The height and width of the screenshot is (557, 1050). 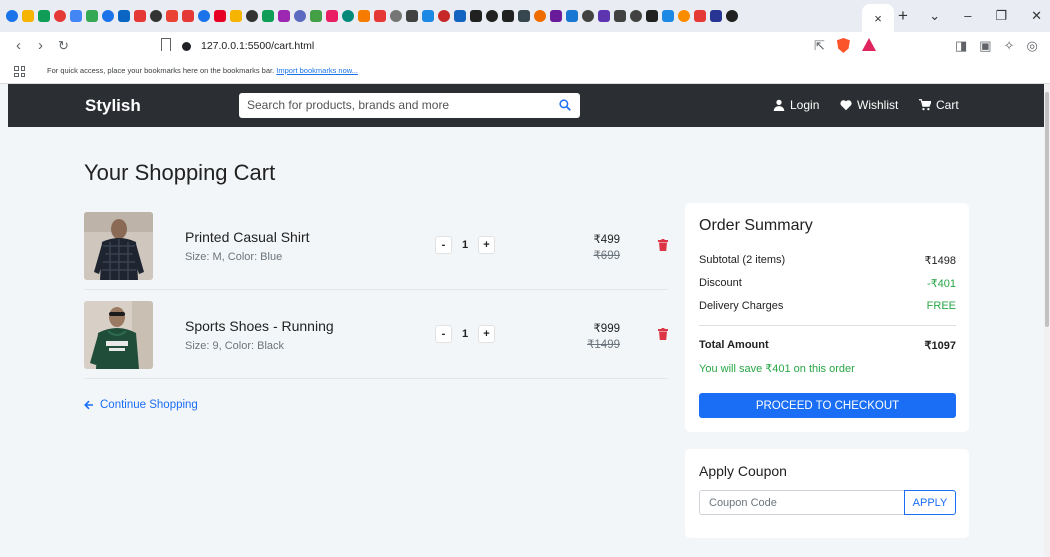 I want to click on arrow-left-icon, so click(x=88, y=405).